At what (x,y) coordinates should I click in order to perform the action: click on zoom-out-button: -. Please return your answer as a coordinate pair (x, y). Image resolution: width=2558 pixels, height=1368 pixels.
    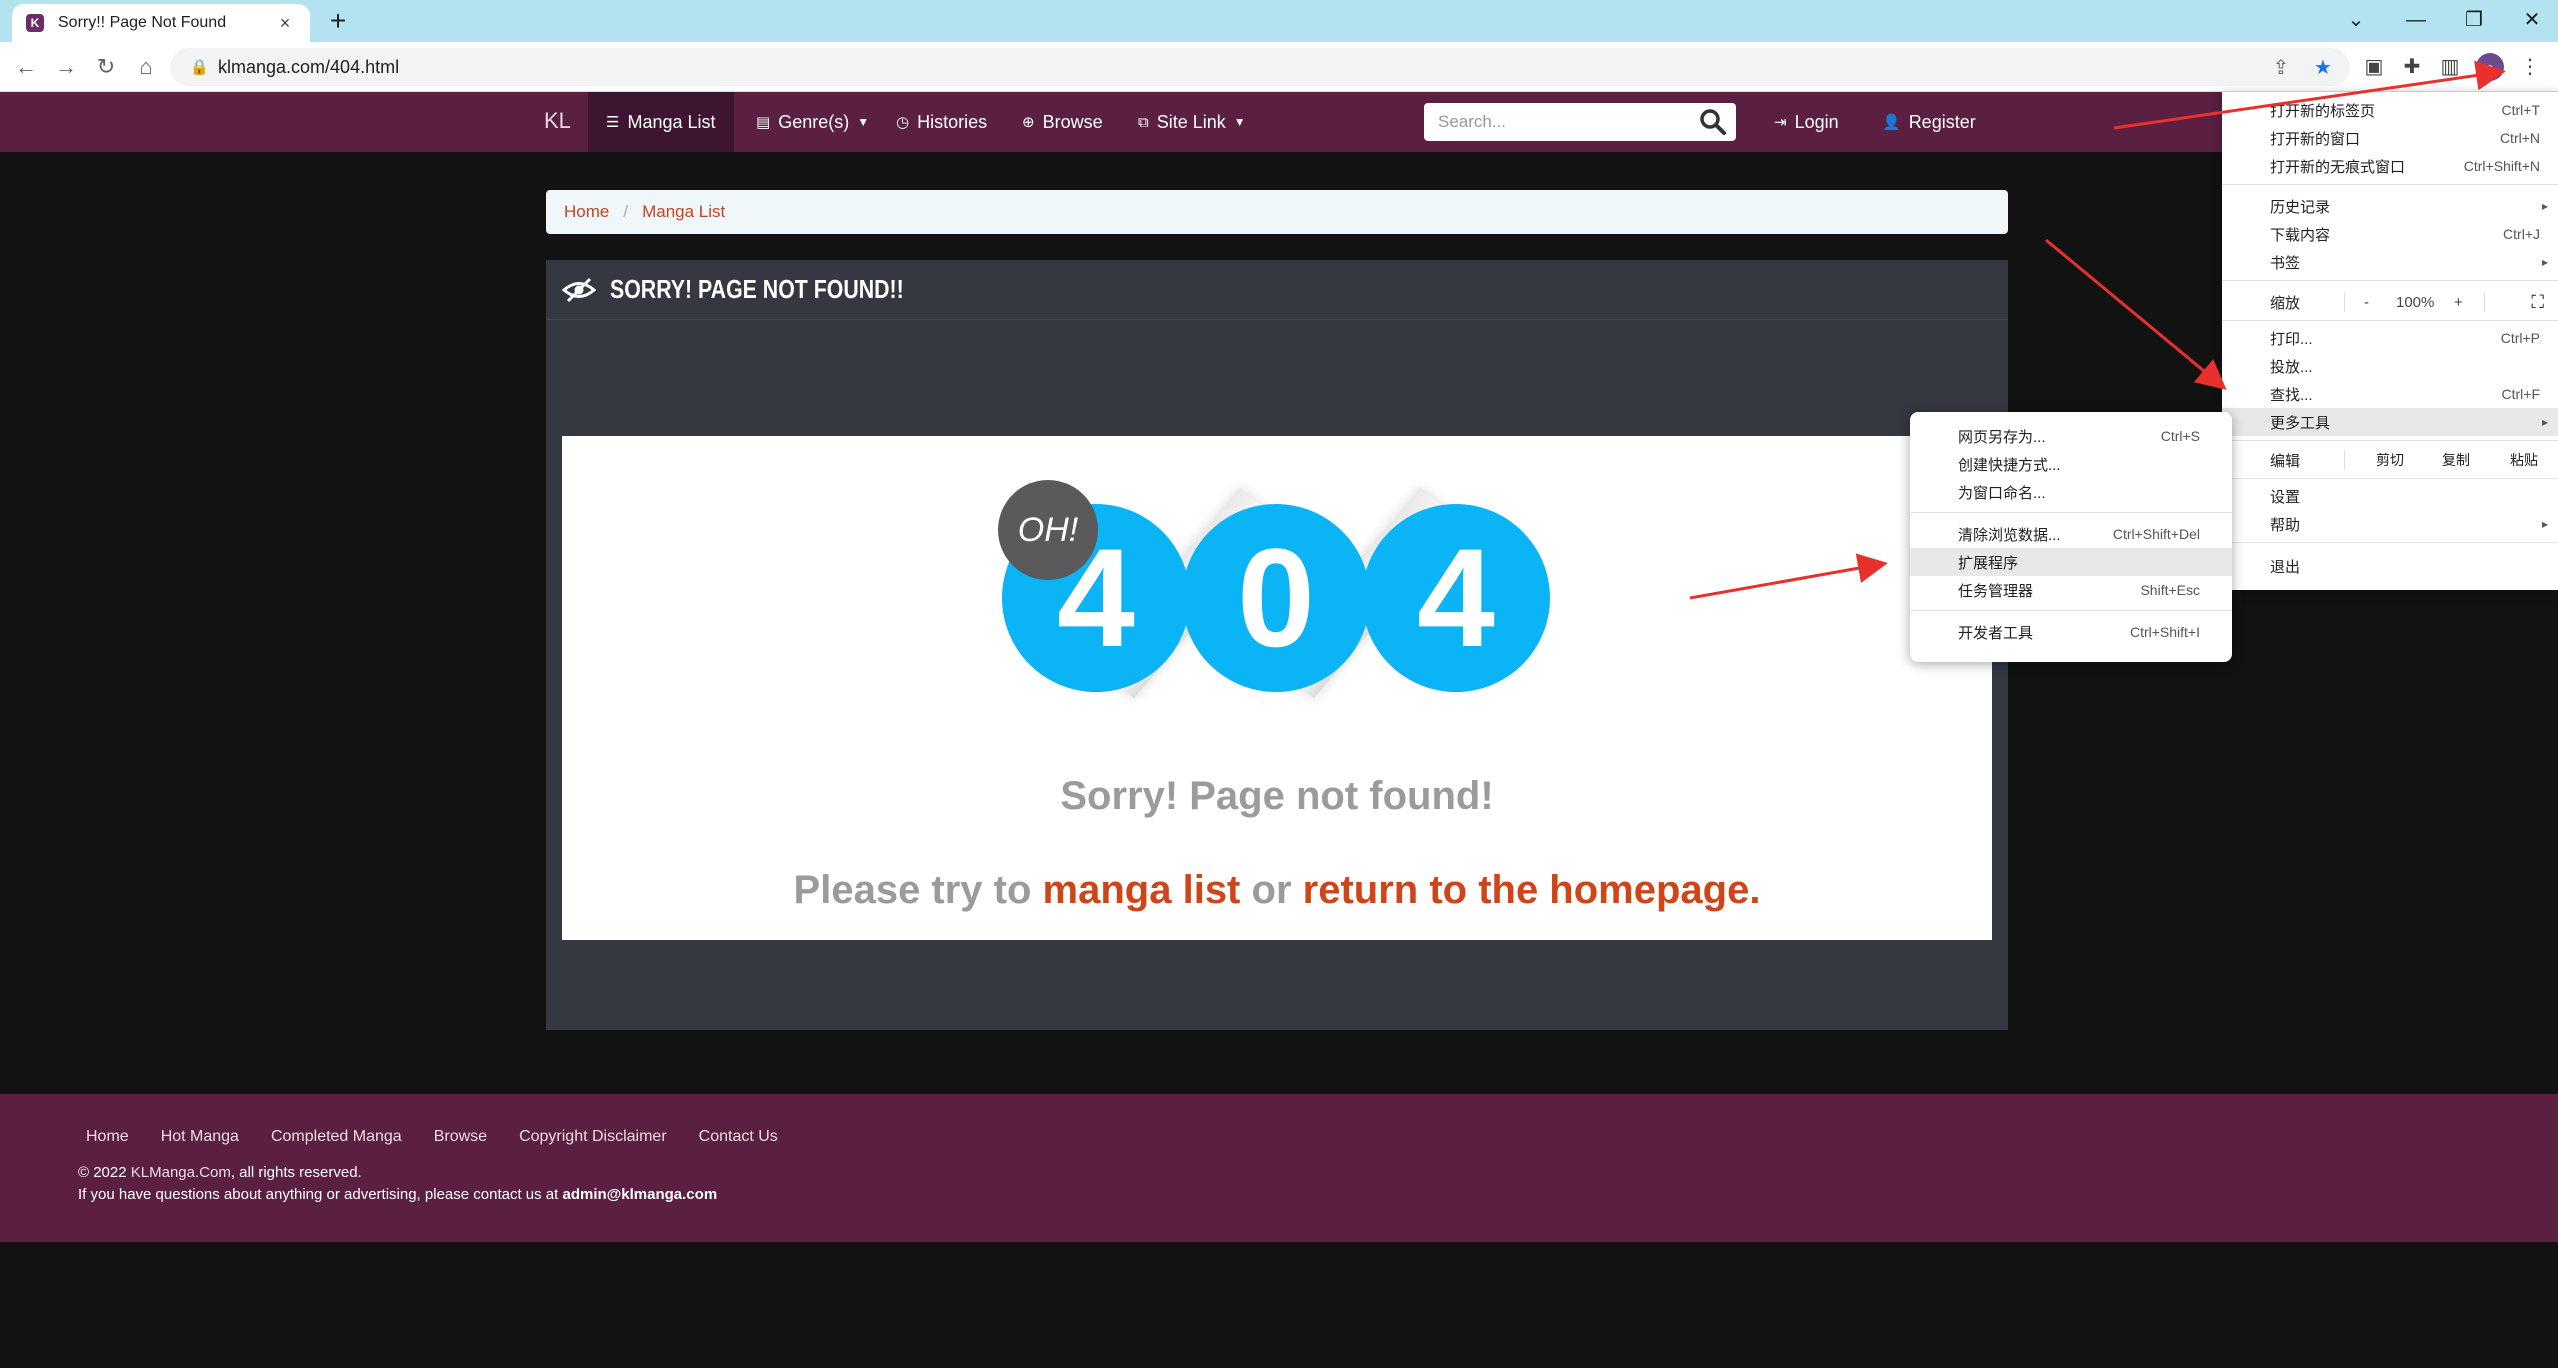
    Looking at the image, I should click on (2366, 302).